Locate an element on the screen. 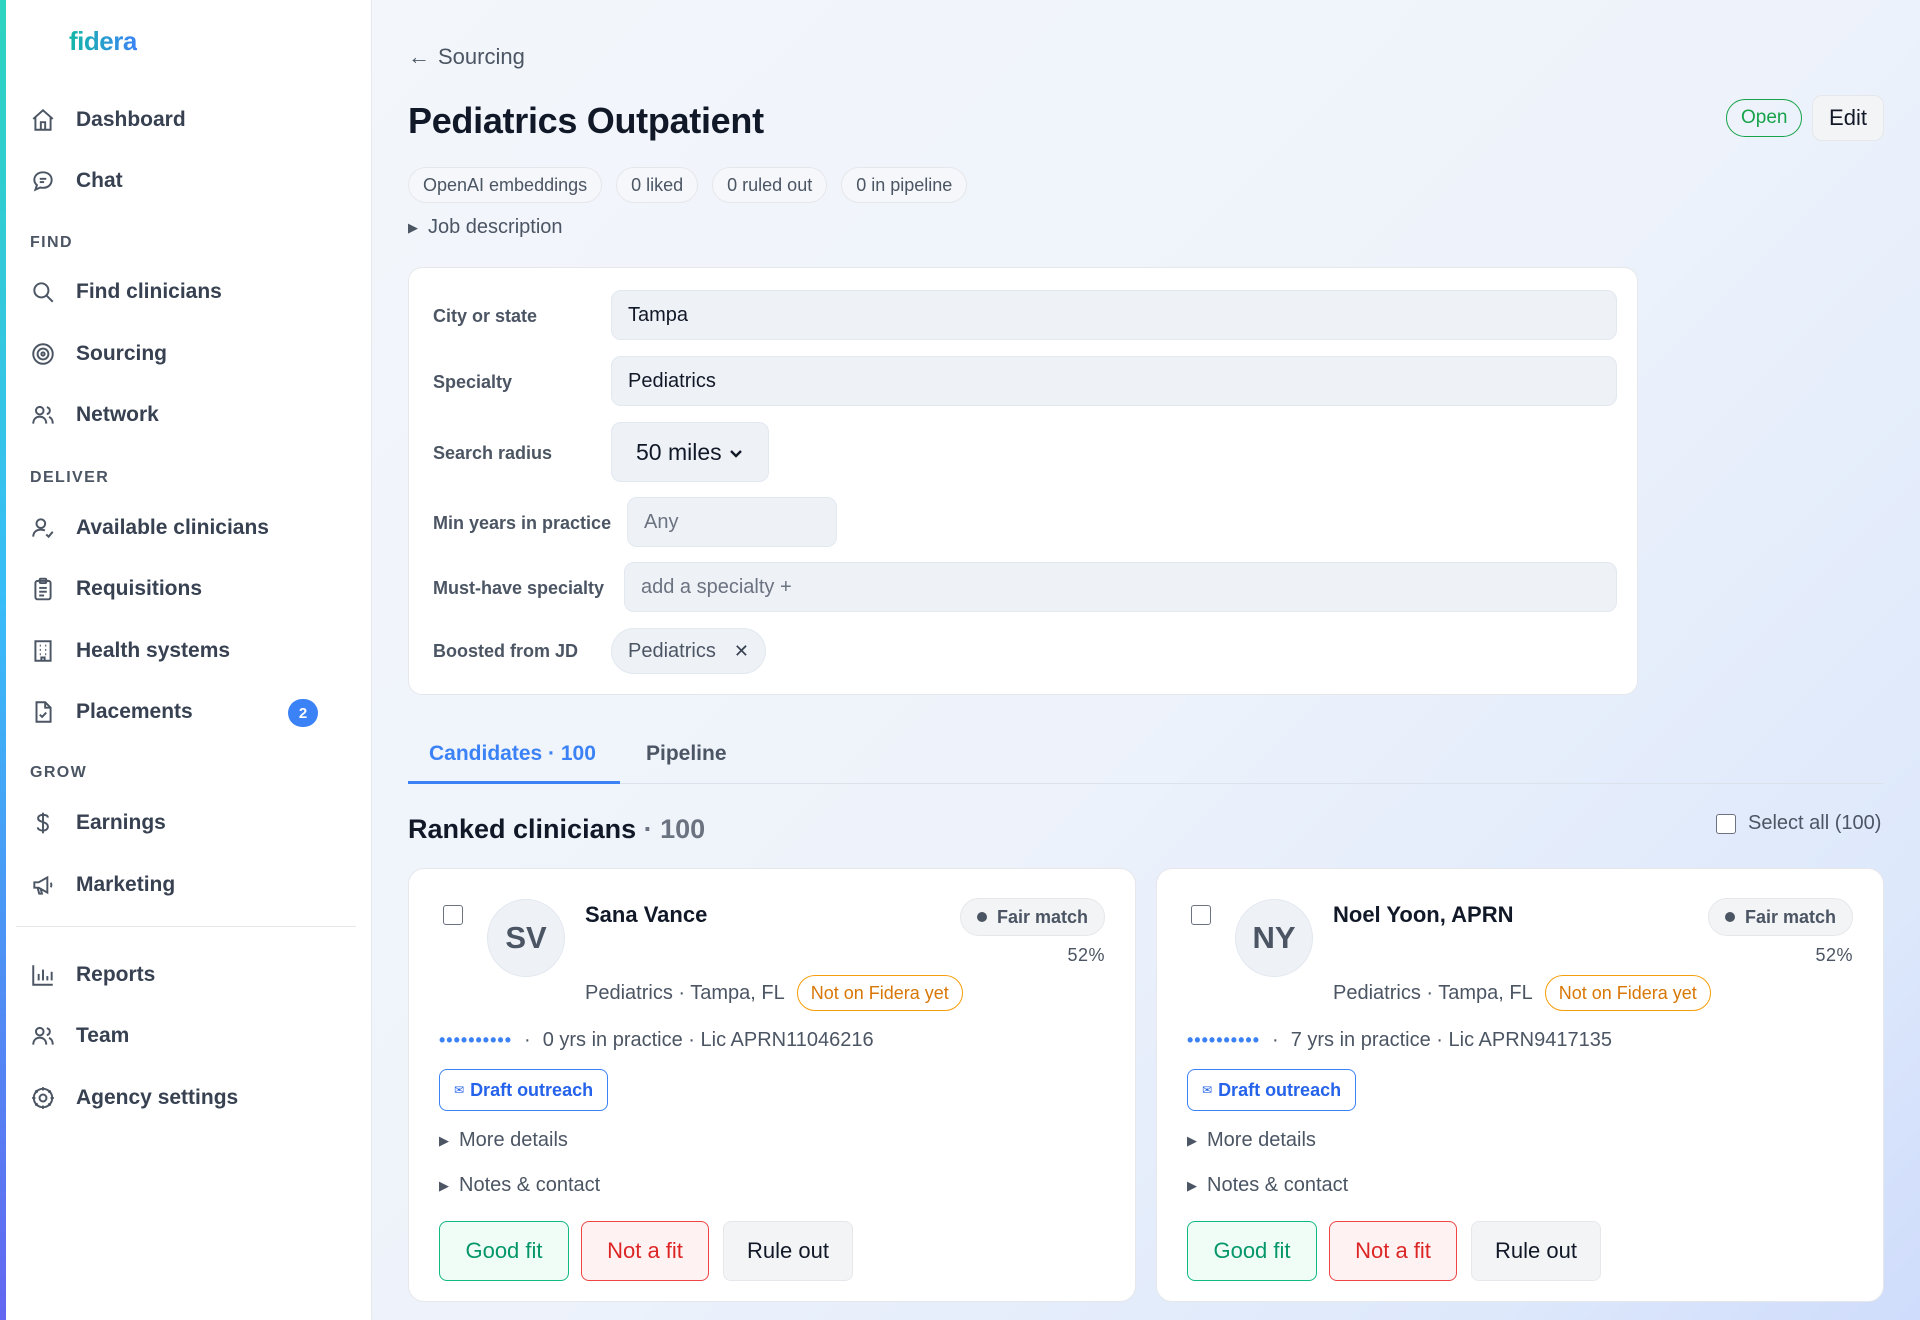 This screenshot has width=1920, height=1320. back-link-label: Sourcing is located at coordinates (481, 56).